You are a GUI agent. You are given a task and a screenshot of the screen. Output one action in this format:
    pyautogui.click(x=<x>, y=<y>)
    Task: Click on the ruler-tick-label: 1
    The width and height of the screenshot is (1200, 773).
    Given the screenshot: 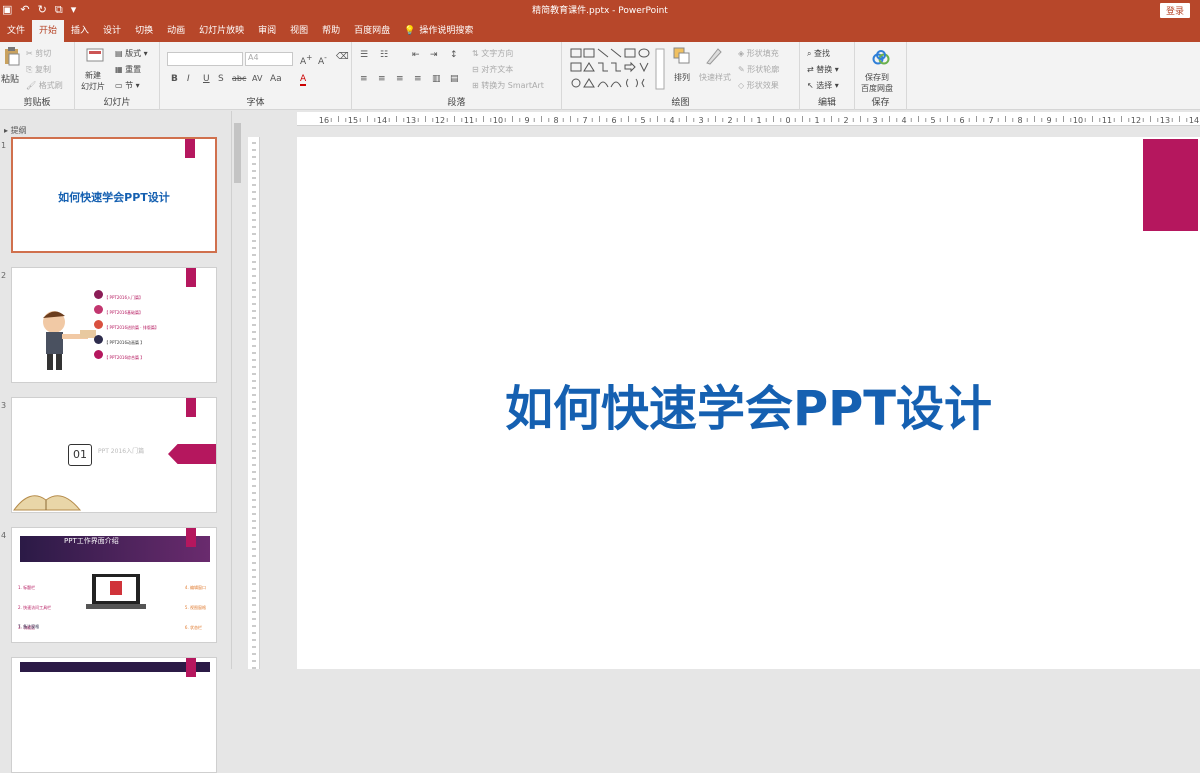 What is the action you would take?
    pyautogui.click(x=816, y=120)
    